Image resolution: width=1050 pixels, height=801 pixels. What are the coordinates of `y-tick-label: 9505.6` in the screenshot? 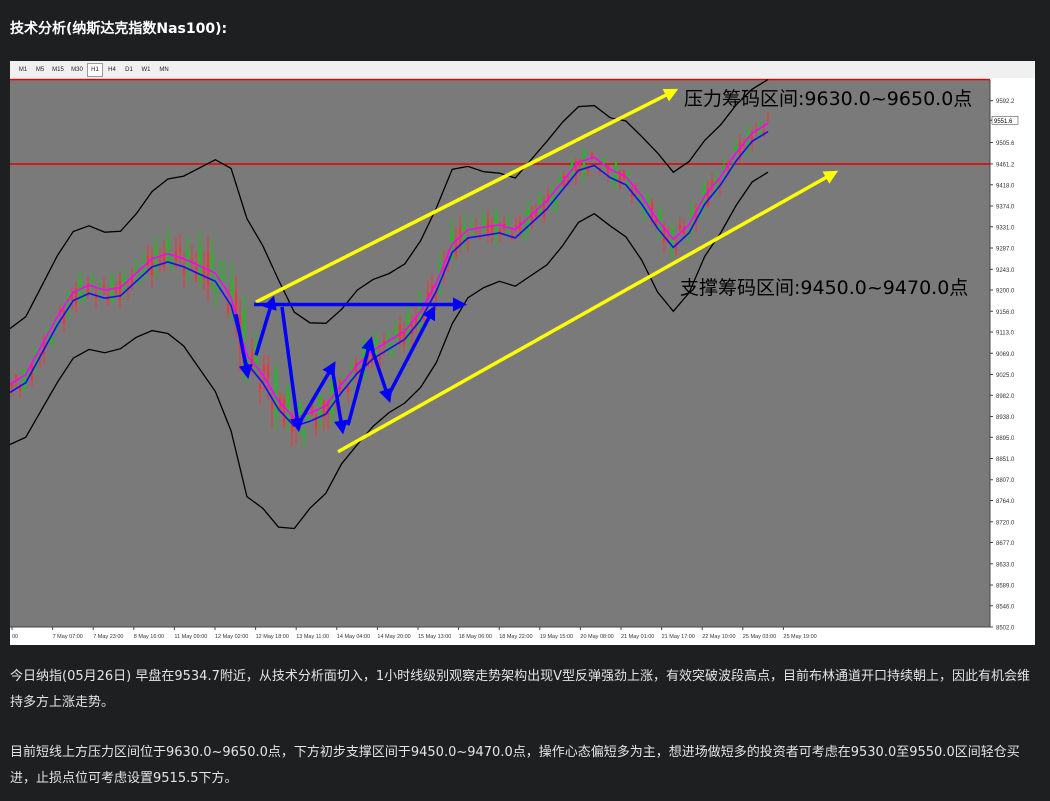 It's located at (1005, 144).